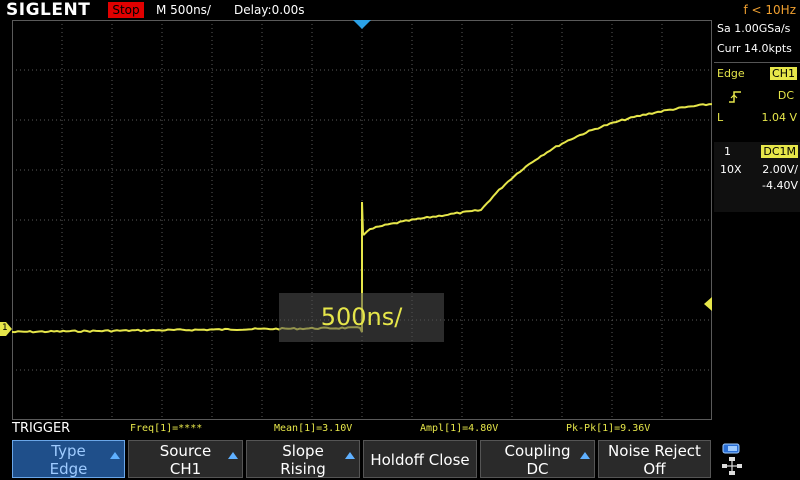  I want to click on menu-title: TRIGGER, so click(41, 428).